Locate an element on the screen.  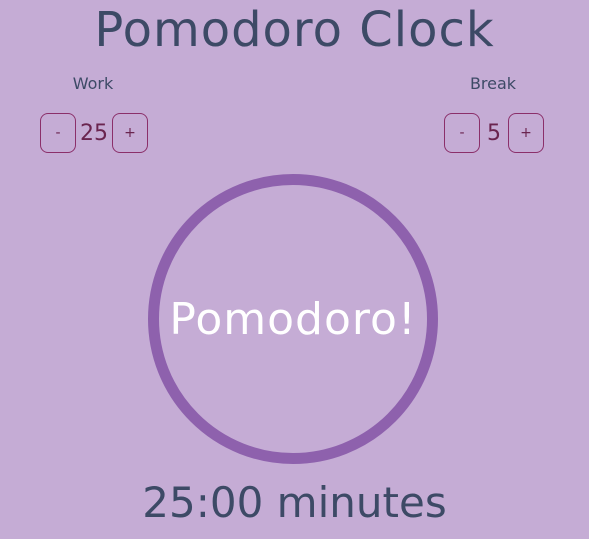
work-value: 25 is located at coordinates (94, 133).